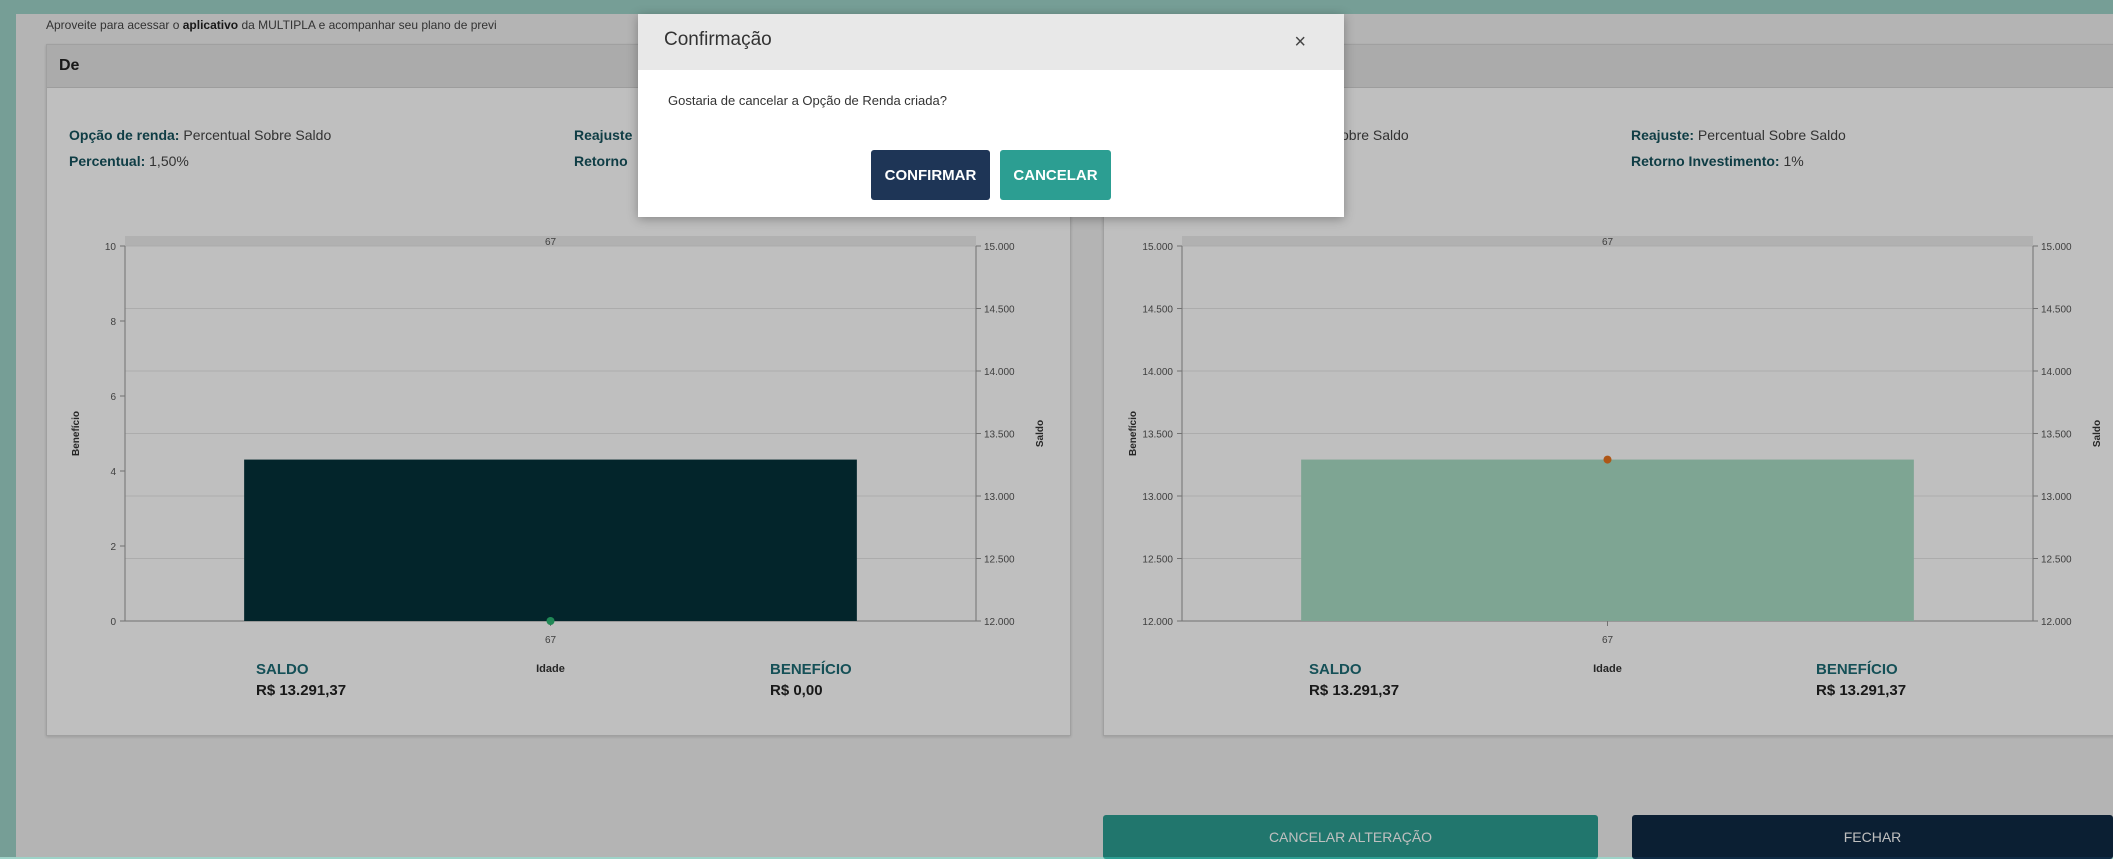 The width and height of the screenshot is (2113, 859). What do you see at coordinates (1300, 42) in the screenshot?
I see `close-icon: ×` at bounding box center [1300, 42].